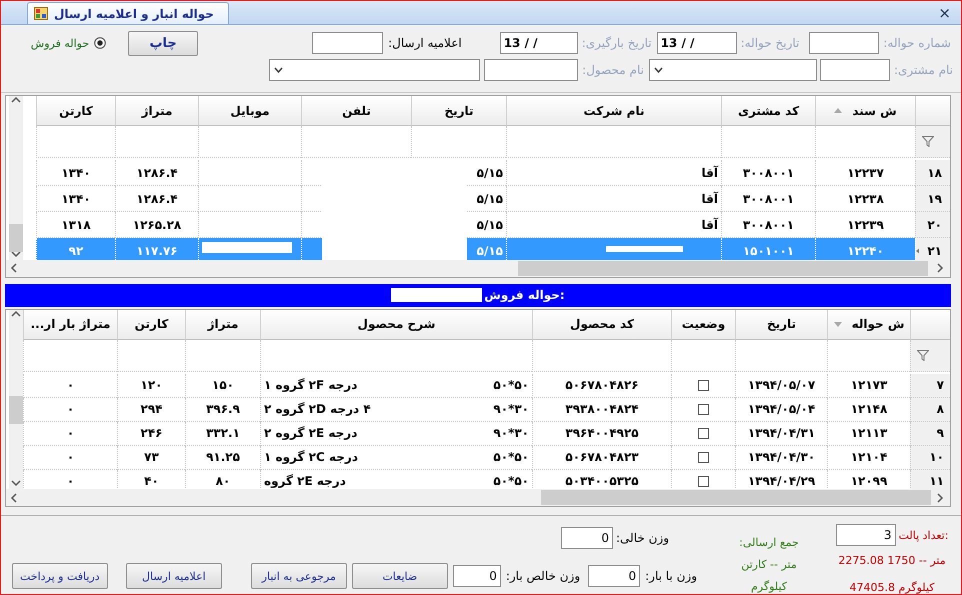 The image size is (962, 595). Describe the element at coordinates (865, 111) in the screenshot. I see `column-header: ش سند` at that location.